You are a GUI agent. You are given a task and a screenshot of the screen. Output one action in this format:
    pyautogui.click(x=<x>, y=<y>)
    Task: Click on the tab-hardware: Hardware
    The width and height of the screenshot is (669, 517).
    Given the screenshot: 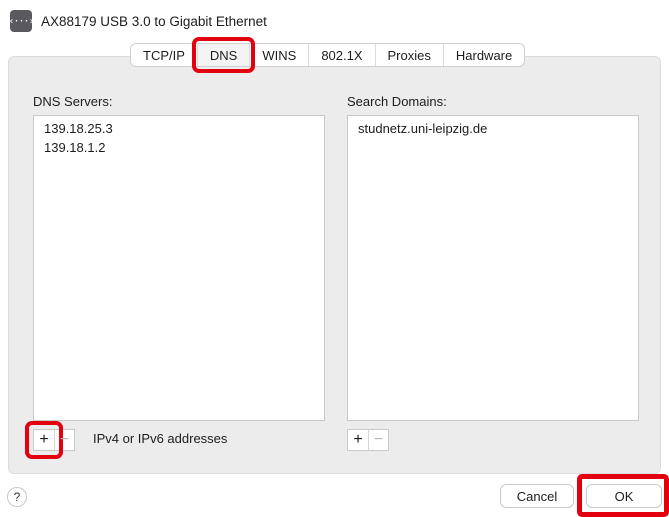 What is the action you would take?
    pyautogui.click(x=484, y=55)
    